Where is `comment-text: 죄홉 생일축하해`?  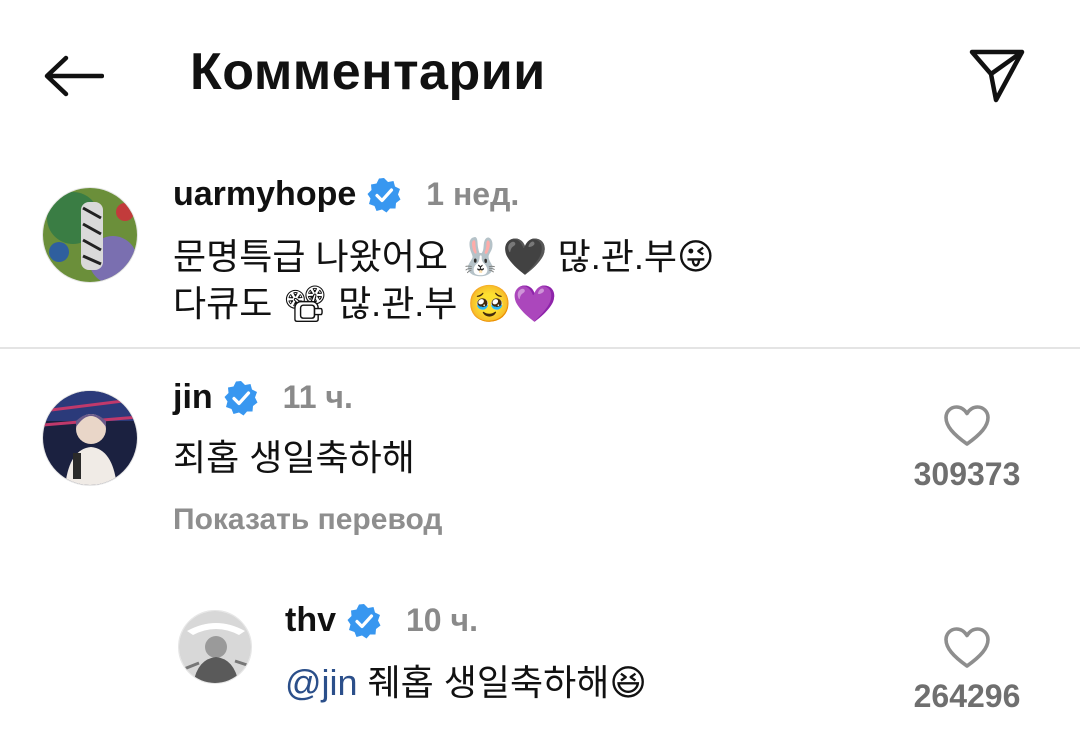
comment-text: 죄홉 생일축하해 is located at coordinates (294, 457).